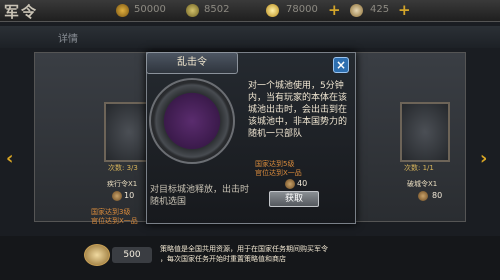 Image resolution: width=500 pixels, height=280 pixels. What do you see at coordinates (117, 196) in the screenshot?
I see `left-item-cost-icon` at bounding box center [117, 196].